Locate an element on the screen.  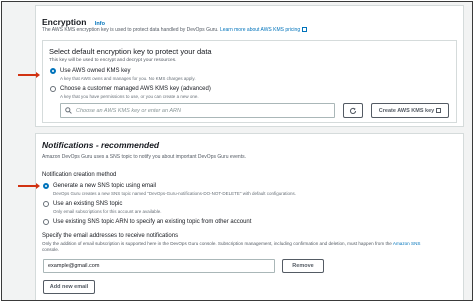
remove-email-button: Remove is located at coordinates (303, 266).